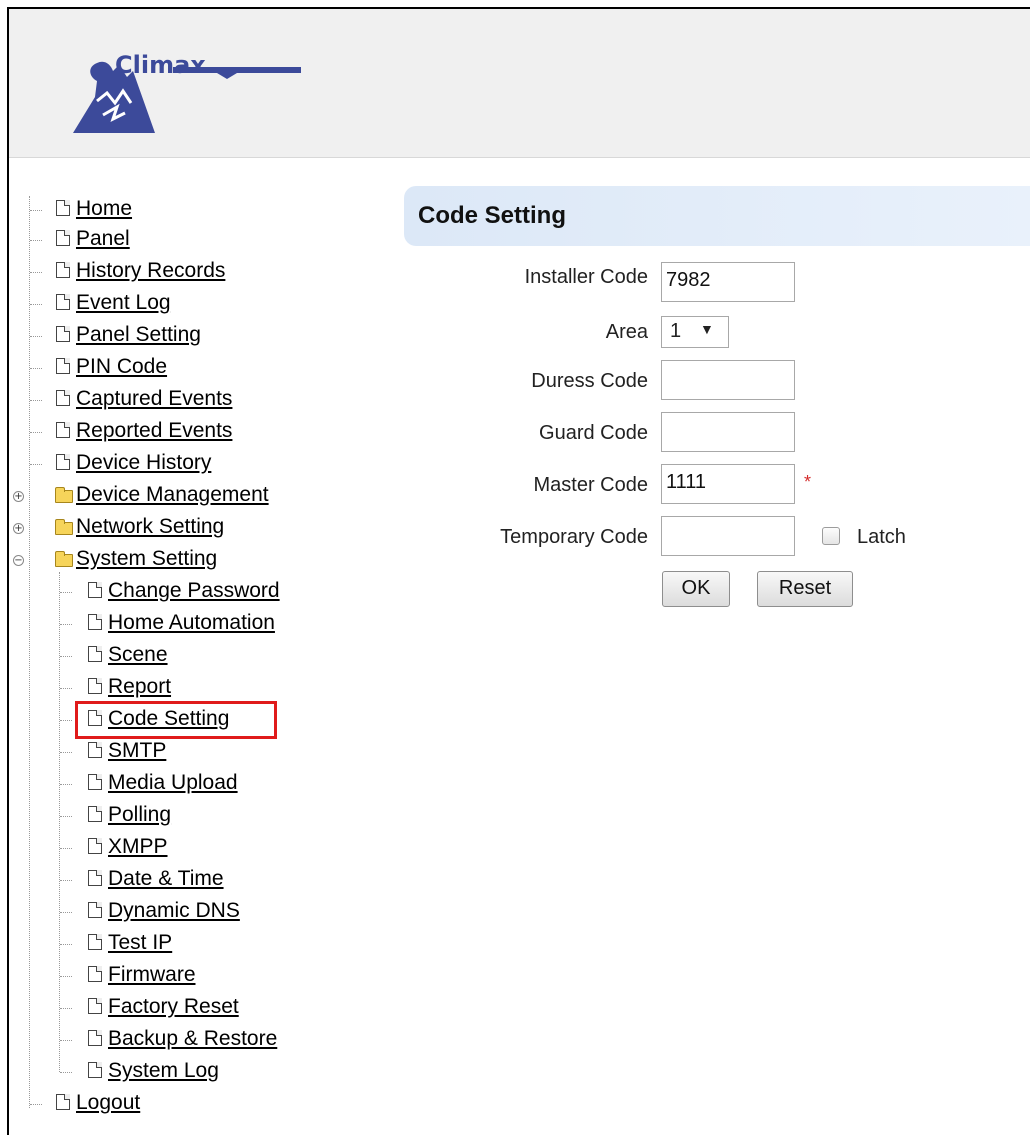  I want to click on master-code-input: 1111, so click(728, 484).